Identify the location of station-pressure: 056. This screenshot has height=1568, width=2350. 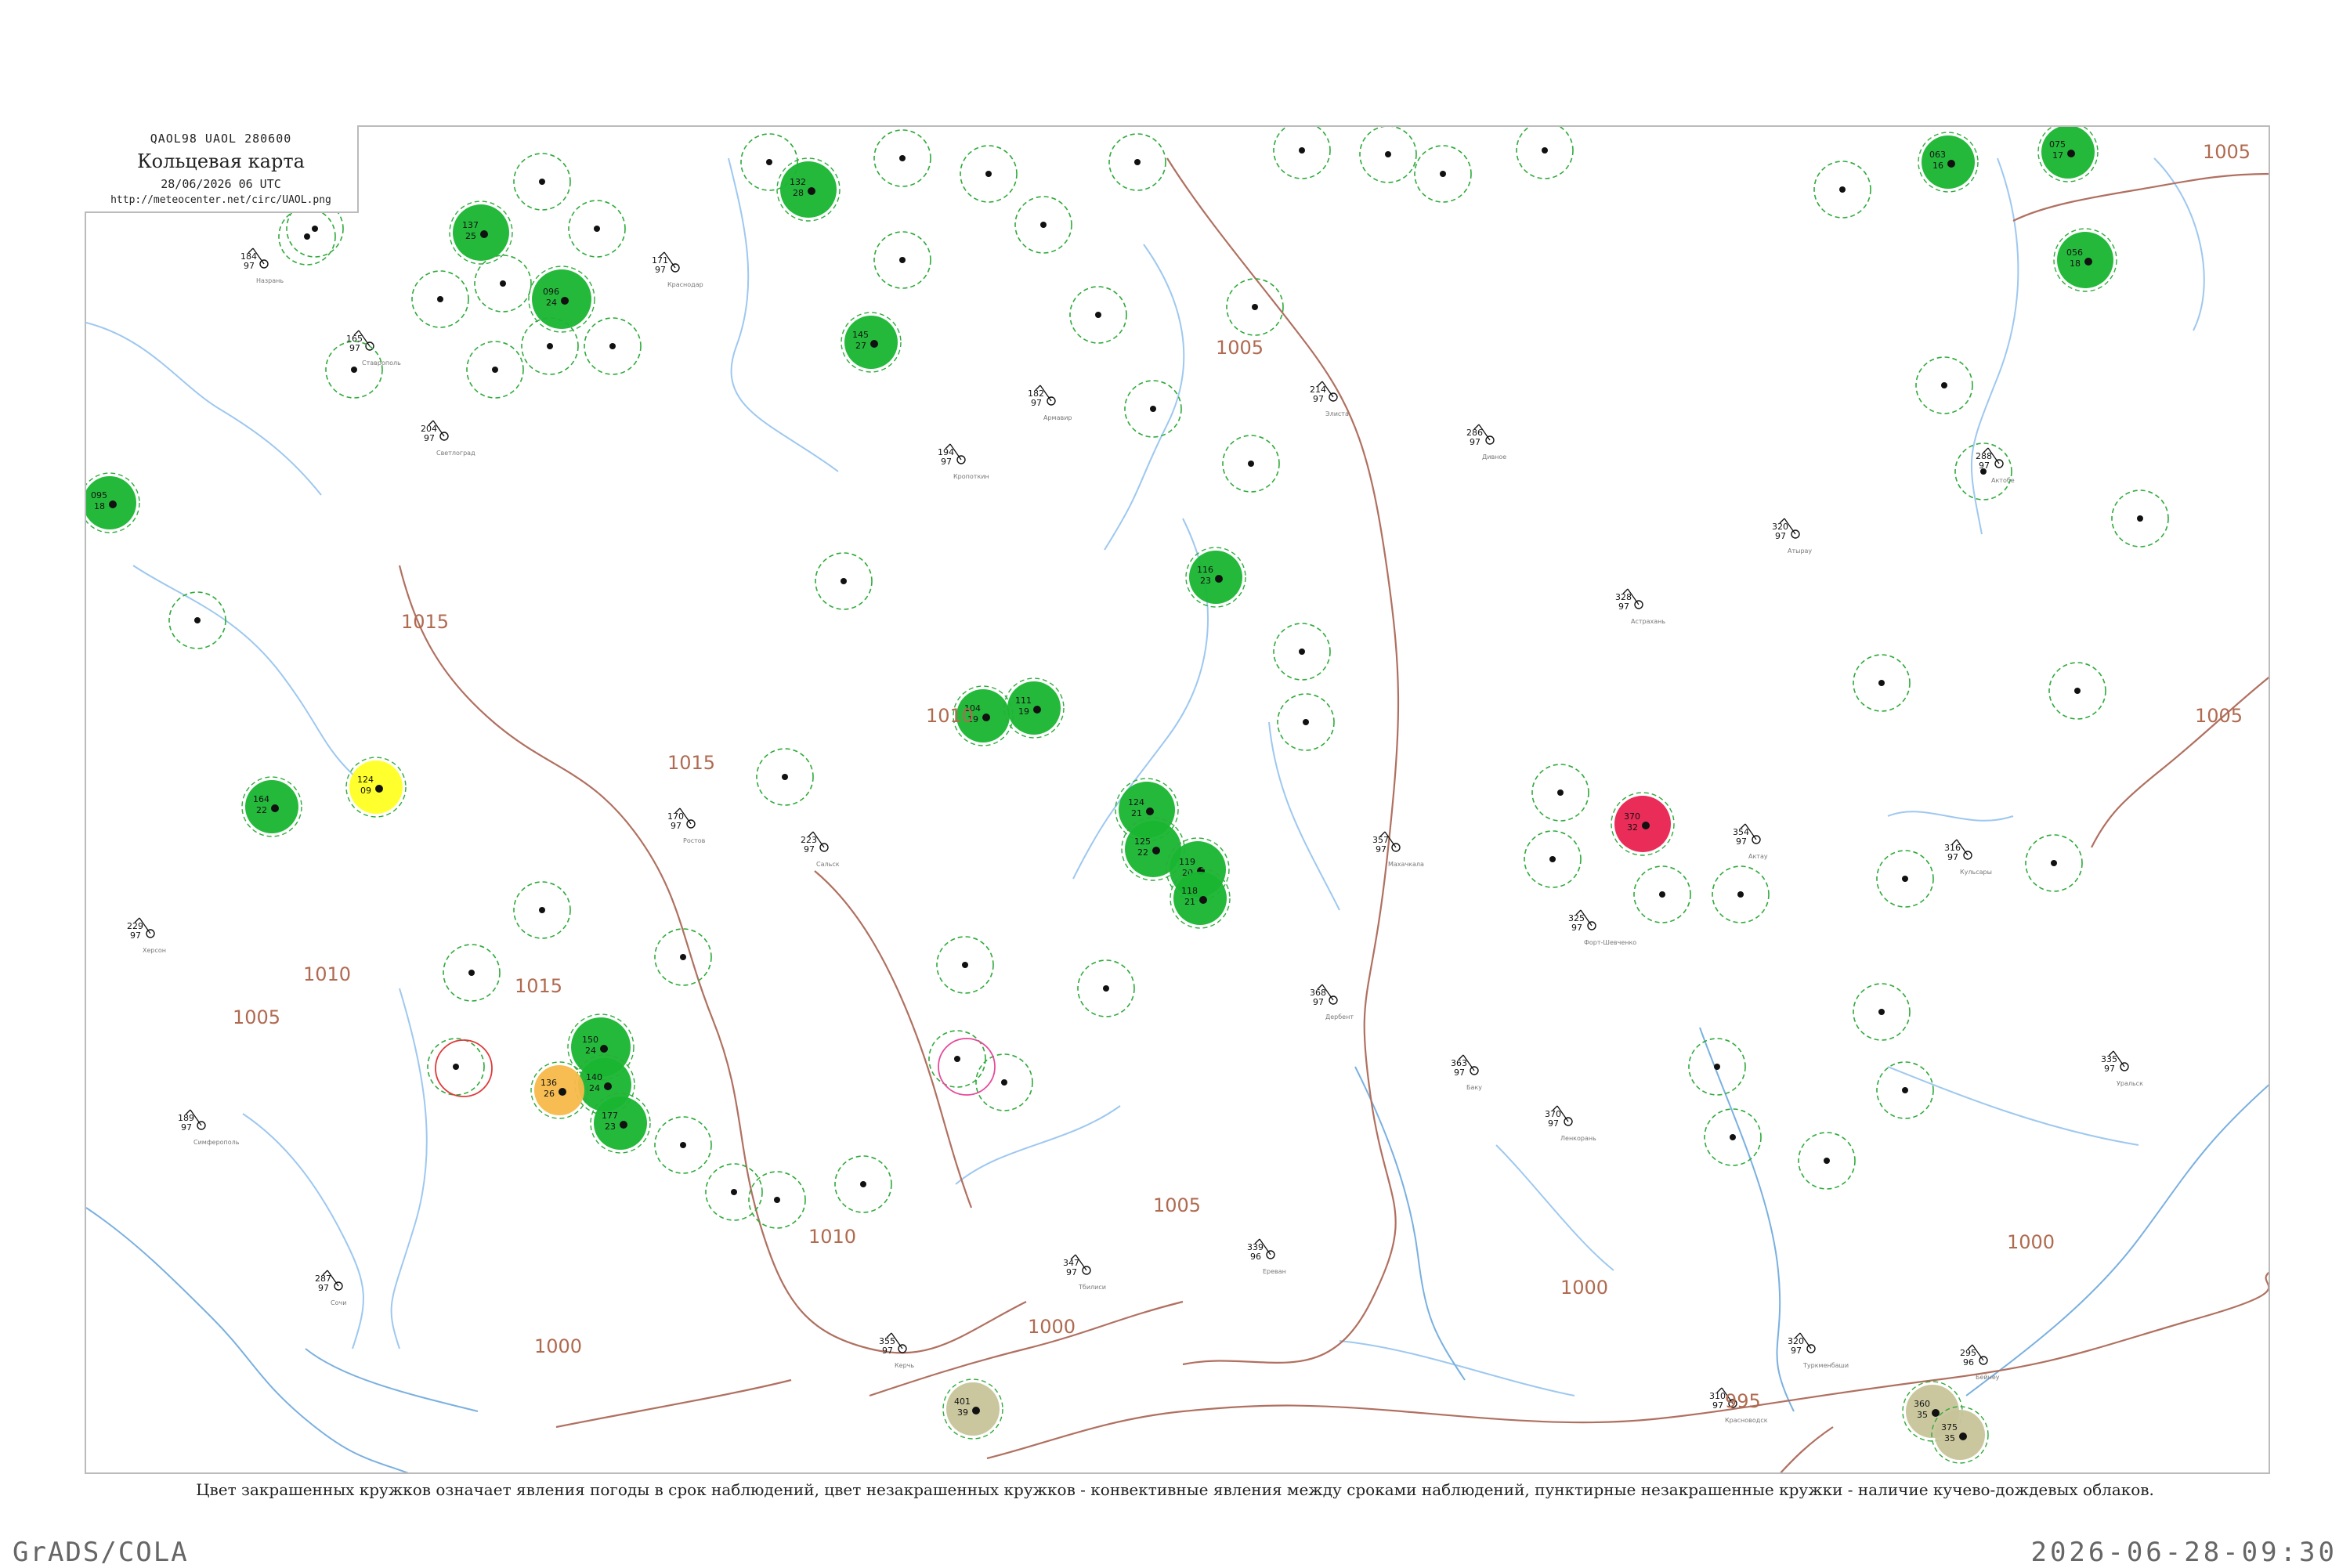
(2074, 252).